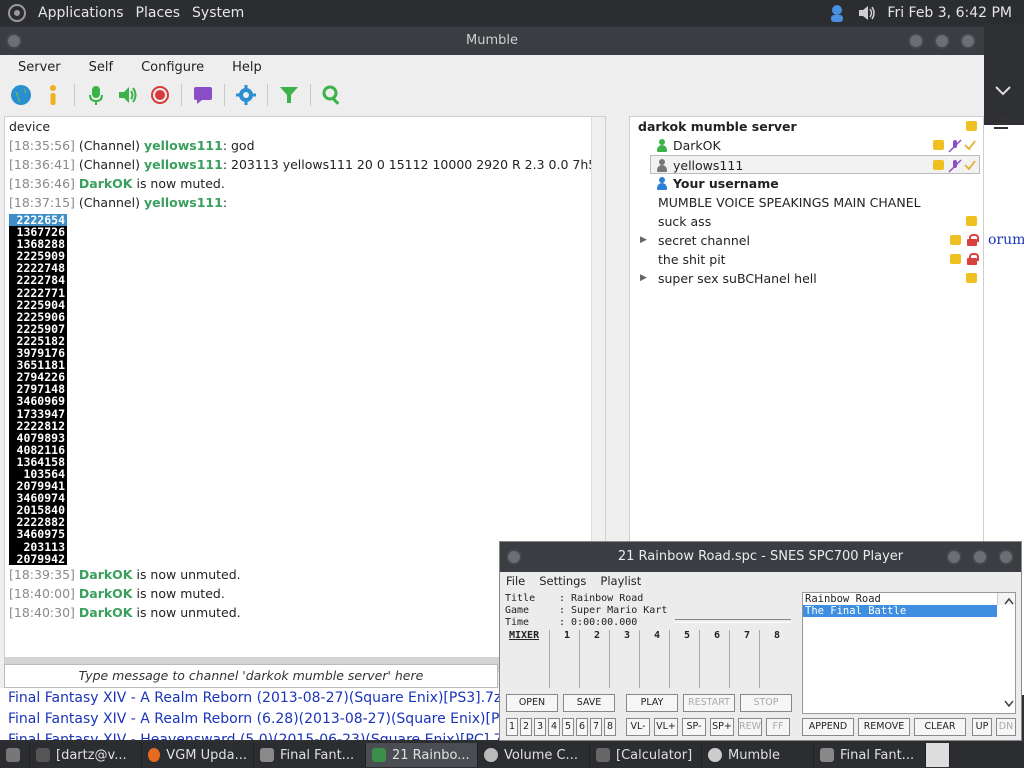 This screenshot has width=1024, height=768. Describe the element at coordinates (884, 727) in the screenshot. I see `remove-button: REMOVE` at that location.